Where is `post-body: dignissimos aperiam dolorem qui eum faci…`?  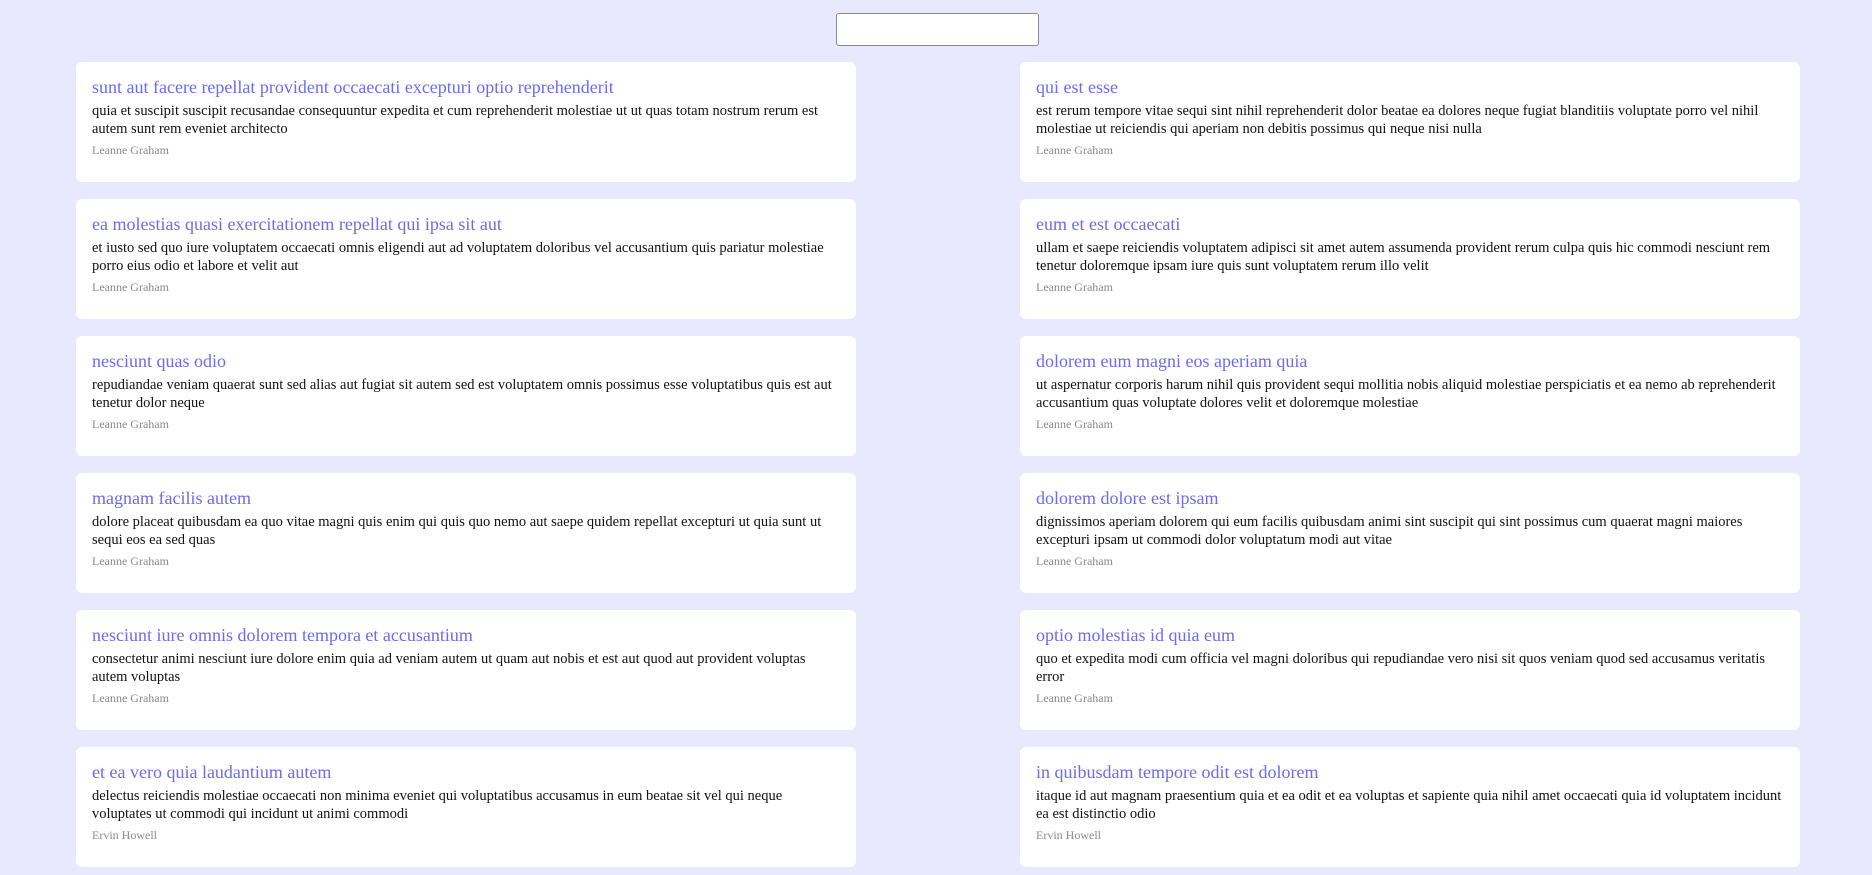 post-body: dignissimos aperiam dolorem qui eum faci… is located at coordinates (1389, 531).